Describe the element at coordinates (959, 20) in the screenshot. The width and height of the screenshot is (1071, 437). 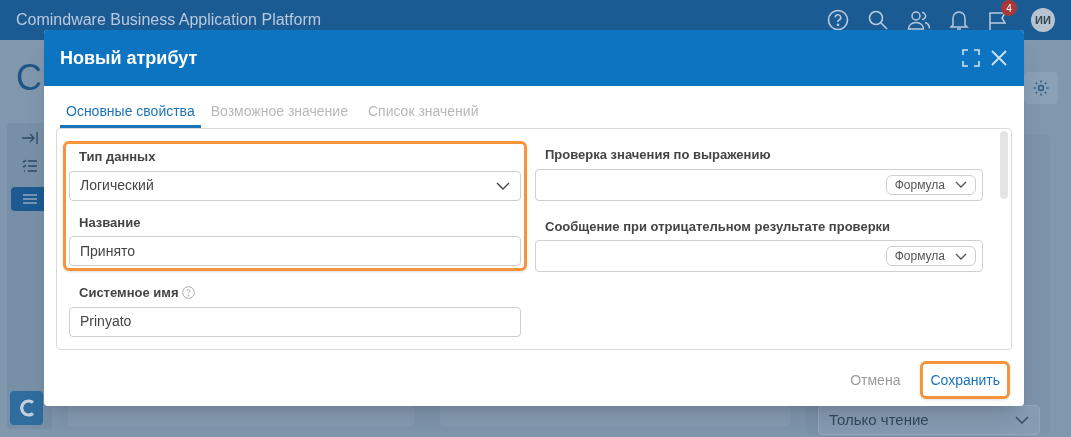
I see `bell-icon` at that location.